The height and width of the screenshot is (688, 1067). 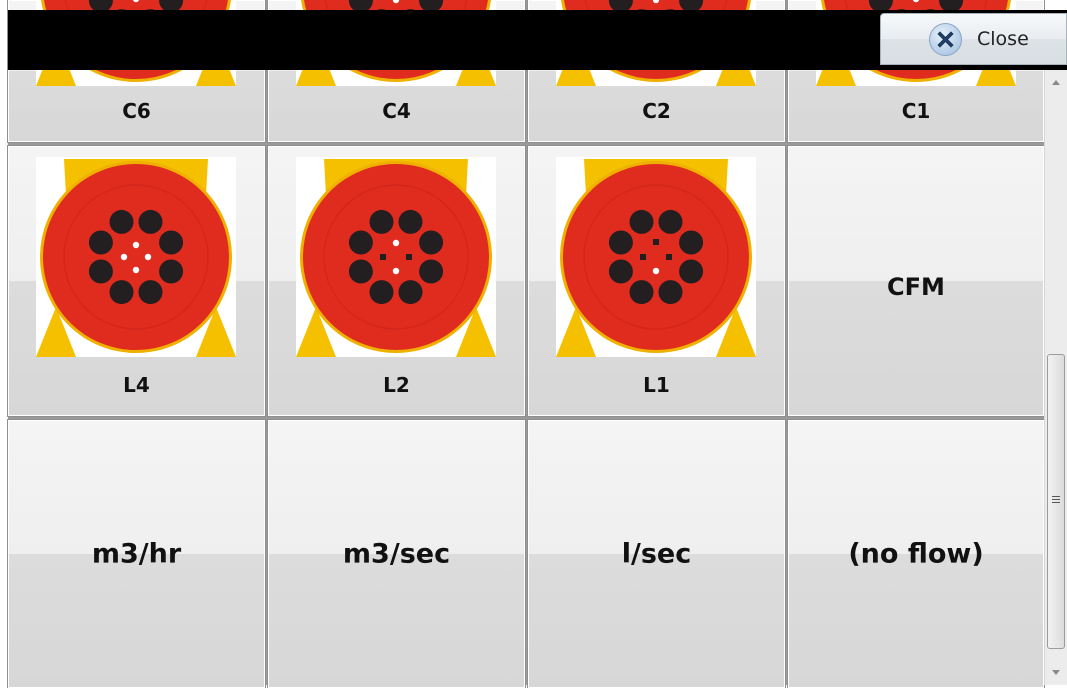 I want to click on tile-label: (no flow), so click(x=916, y=554).